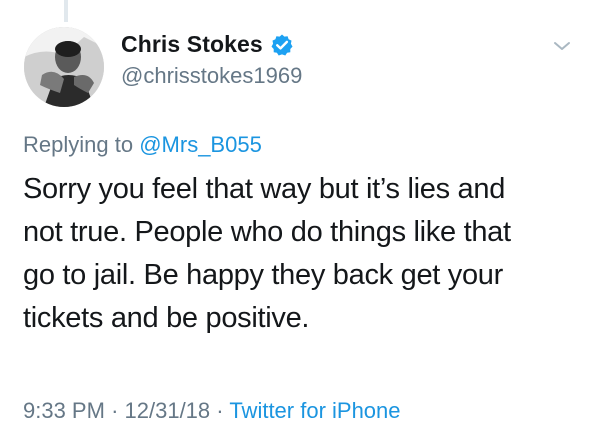 This screenshot has width=595, height=447. What do you see at coordinates (168, 410) in the screenshot?
I see `tweet-date: 12/31/18` at bounding box center [168, 410].